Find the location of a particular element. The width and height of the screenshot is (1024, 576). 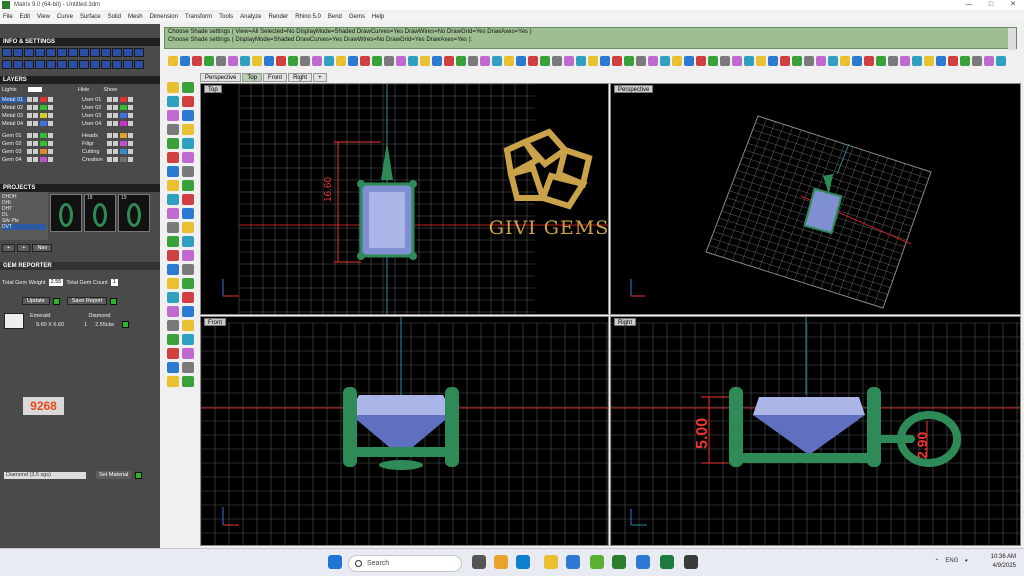

menu-item: Dimension is located at coordinates (164, 17).